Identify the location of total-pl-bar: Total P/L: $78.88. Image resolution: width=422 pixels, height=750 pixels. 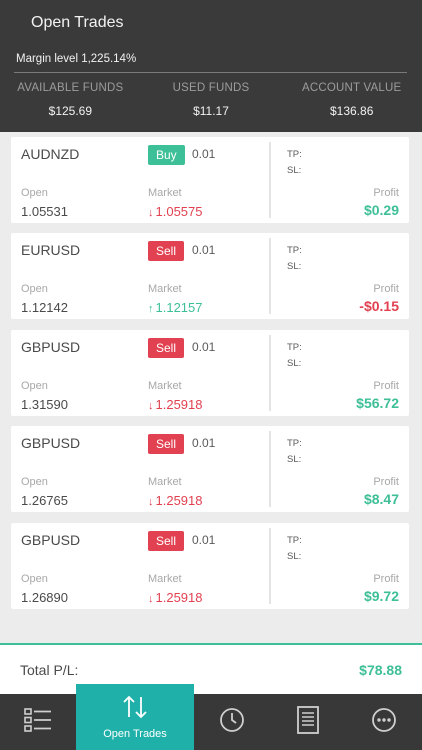
(211, 668).